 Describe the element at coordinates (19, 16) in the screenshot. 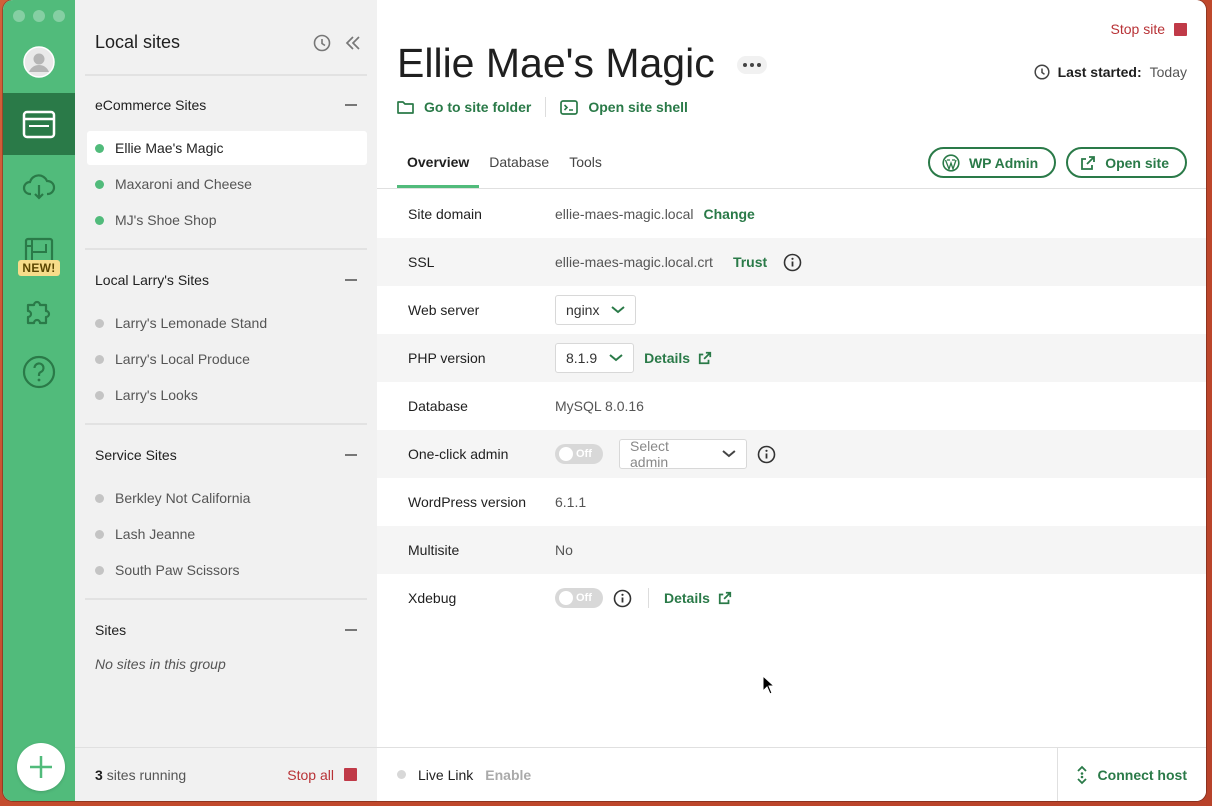

I see `close-window-button` at that location.